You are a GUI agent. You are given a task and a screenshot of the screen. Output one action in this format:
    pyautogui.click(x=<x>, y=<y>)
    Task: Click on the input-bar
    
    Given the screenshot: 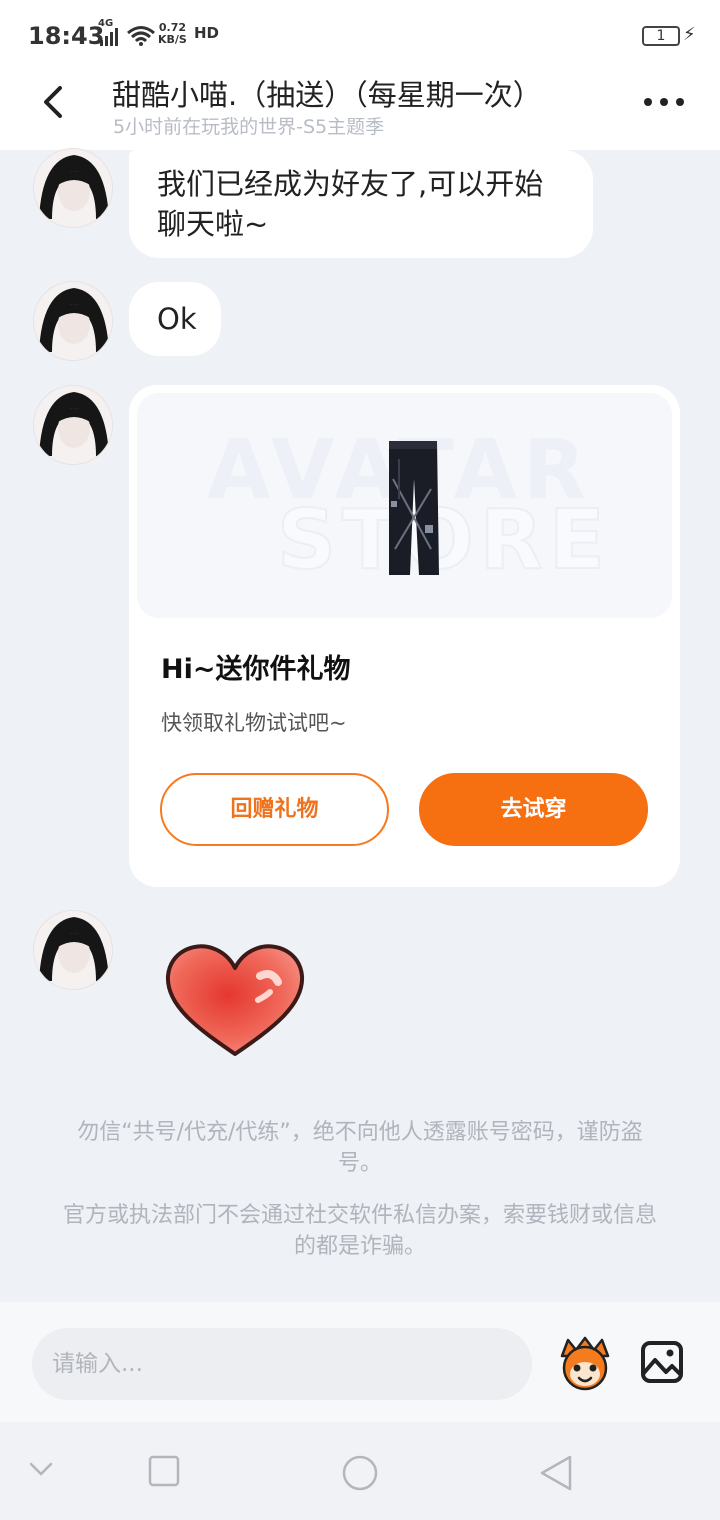 What is the action you would take?
    pyautogui.click(x=360, y=1362)
    